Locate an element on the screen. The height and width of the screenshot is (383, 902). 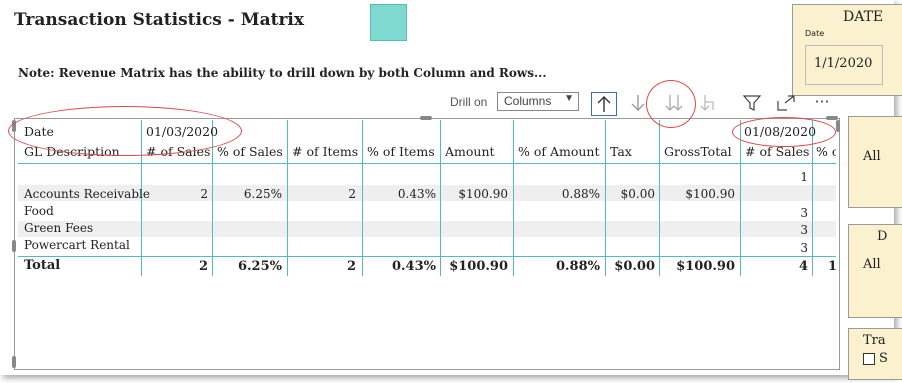
resize-handle-right is located at coordinates (838, 126).